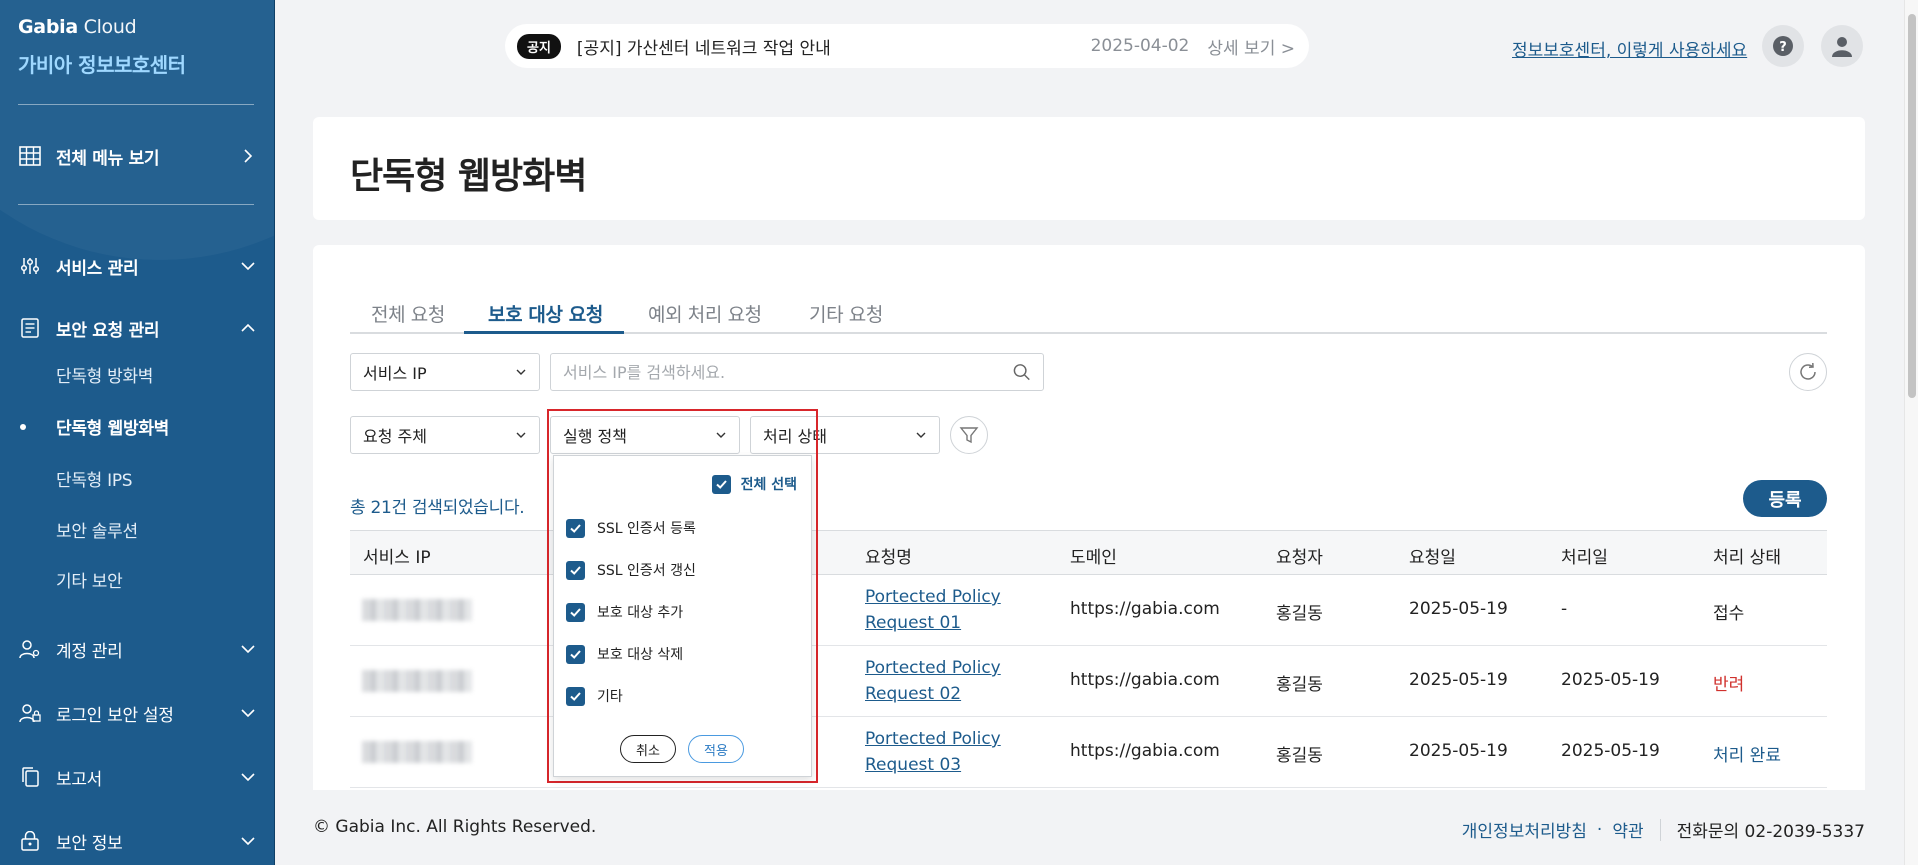 Image resolution: width=1918 pixels, height=865 pixels. I want to click on search-input, so click(787, 372).